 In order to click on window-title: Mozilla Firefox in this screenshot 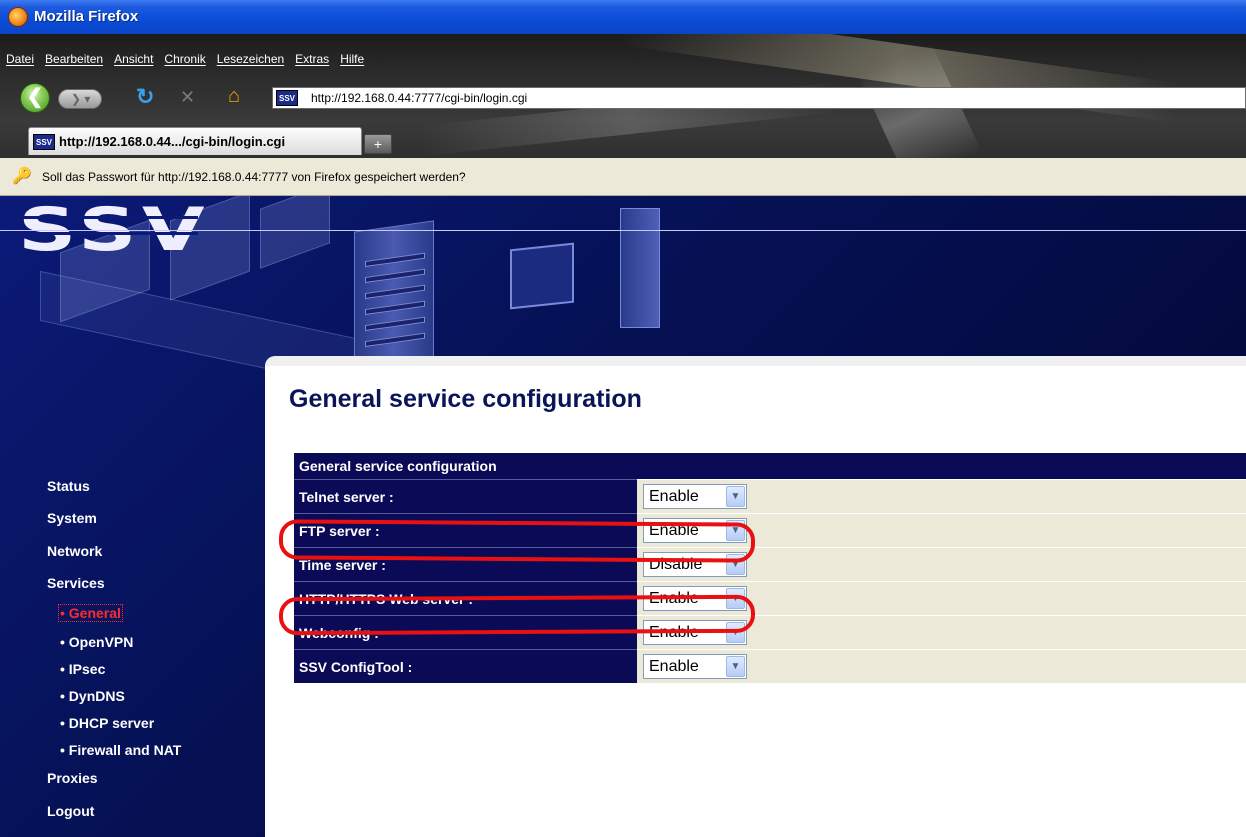, I will do `click(86, 16)`.